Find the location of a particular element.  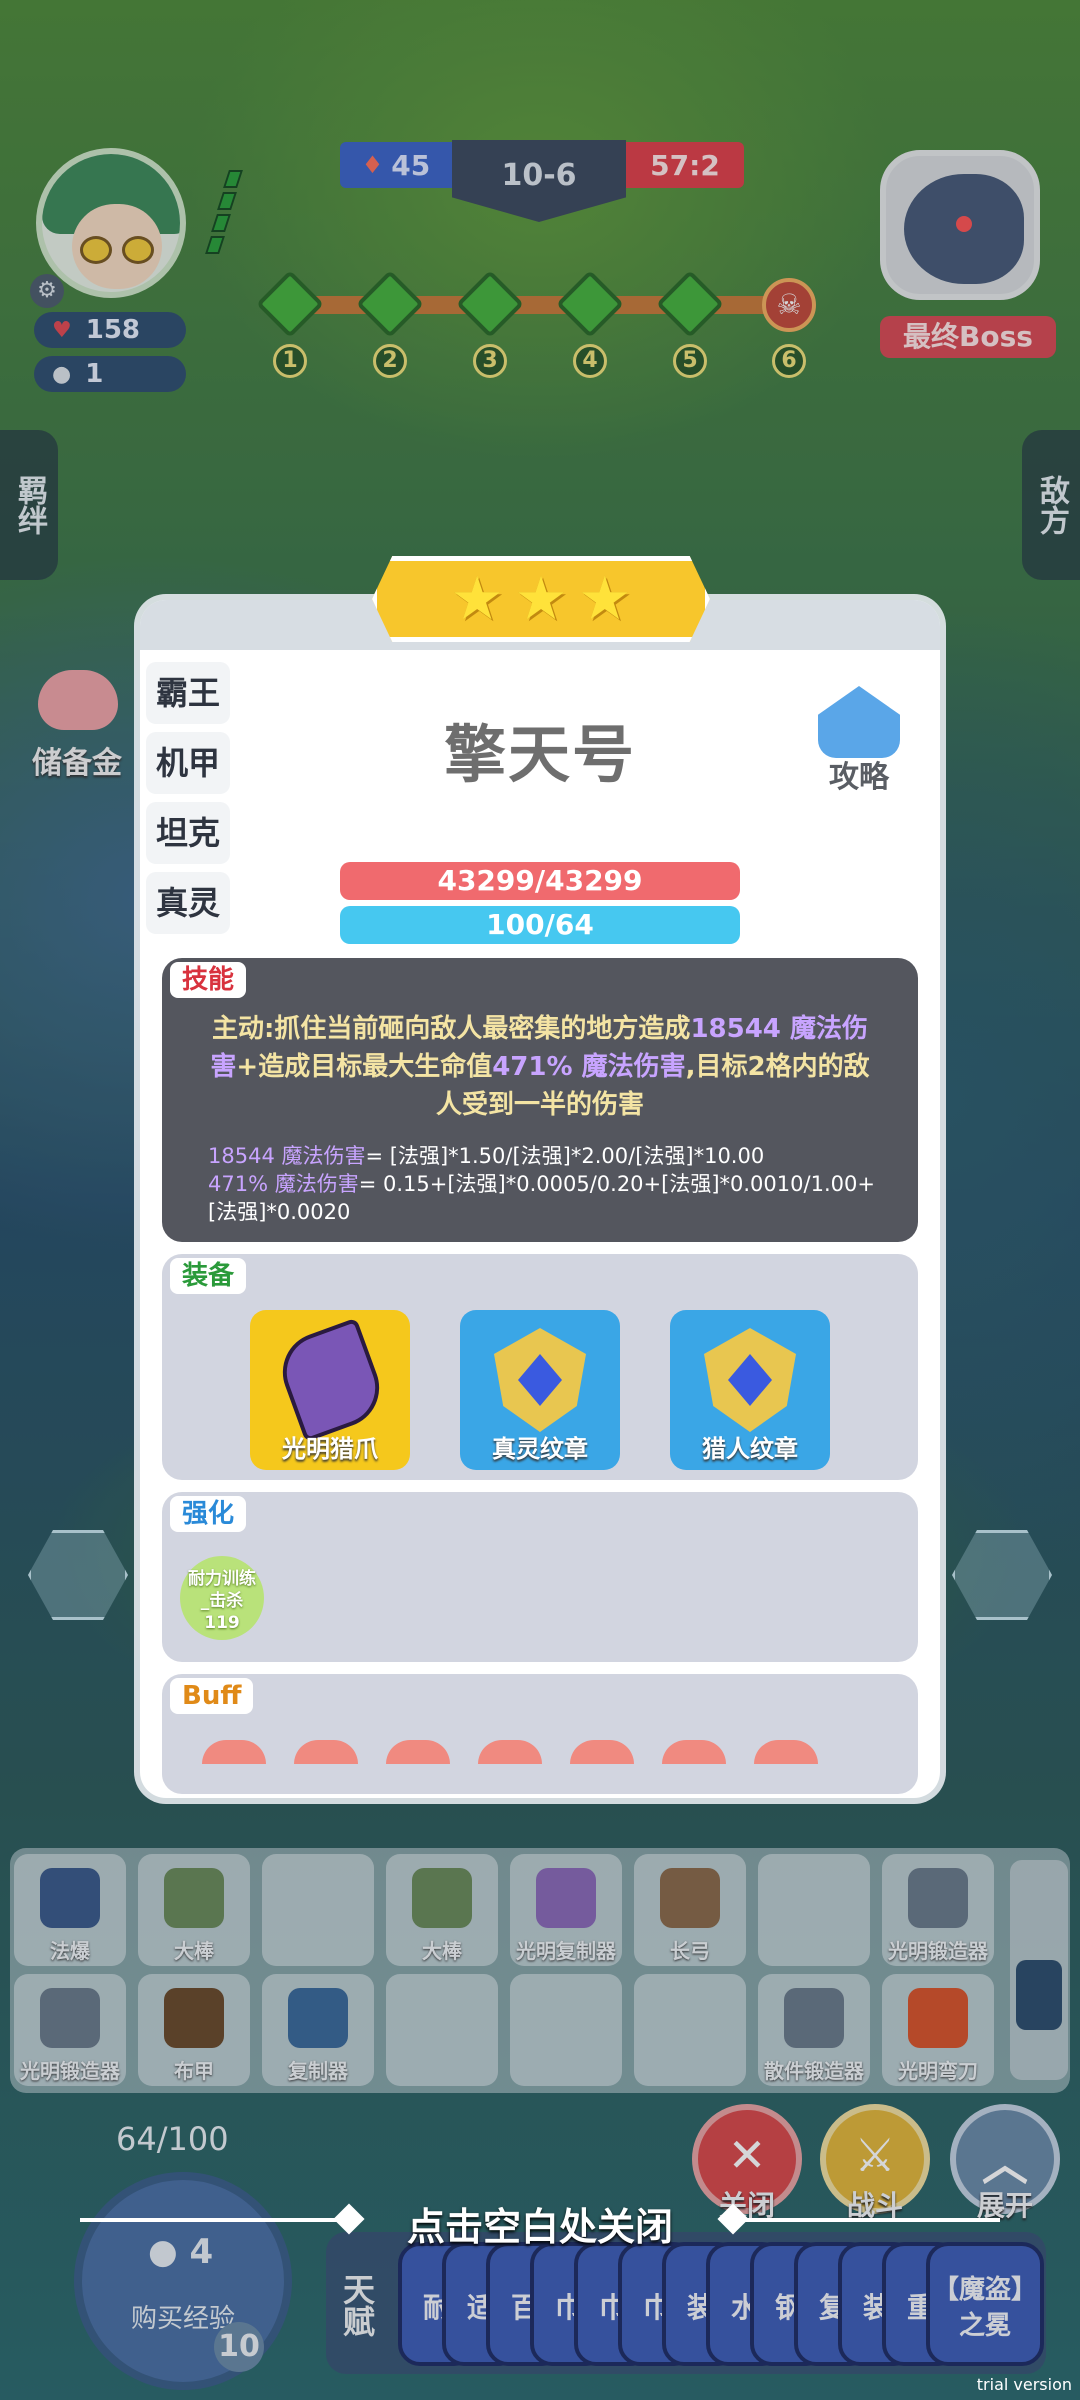

graduation-cap-icon is located at coordinates (859, 722).